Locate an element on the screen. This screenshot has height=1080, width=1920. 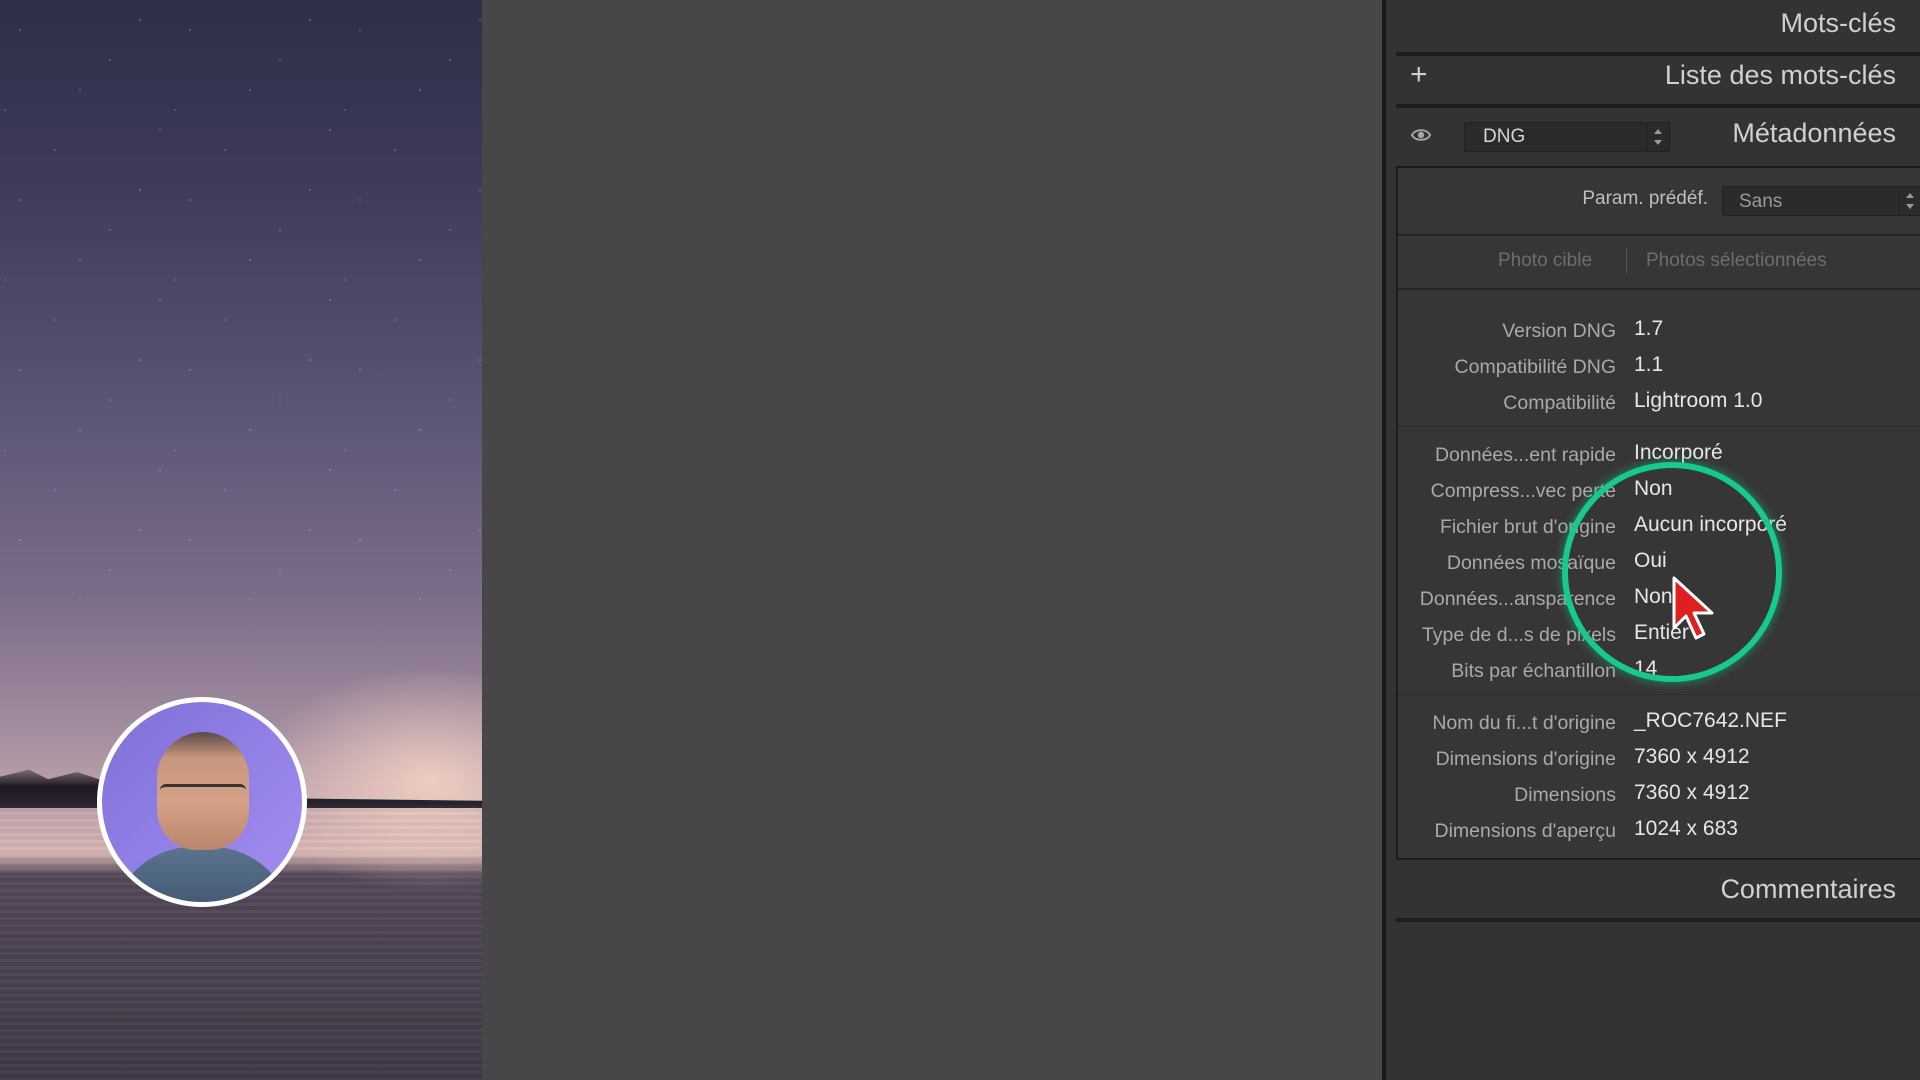
photo-scope-tabs: Photo cible Photos sélectionnées is located at coordinates (1659, 263).